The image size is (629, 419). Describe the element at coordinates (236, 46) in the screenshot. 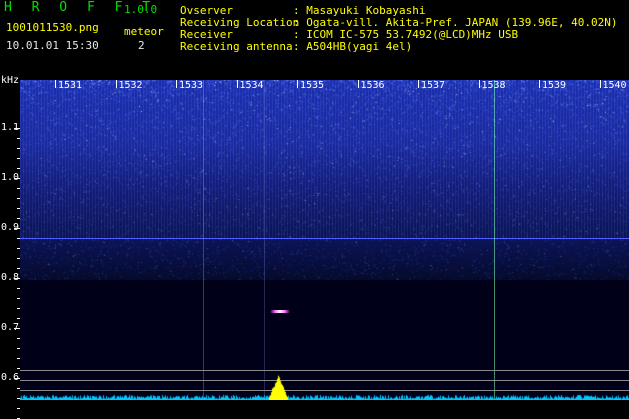

I see `info-key-antenna: Receiving antenna` at that location.